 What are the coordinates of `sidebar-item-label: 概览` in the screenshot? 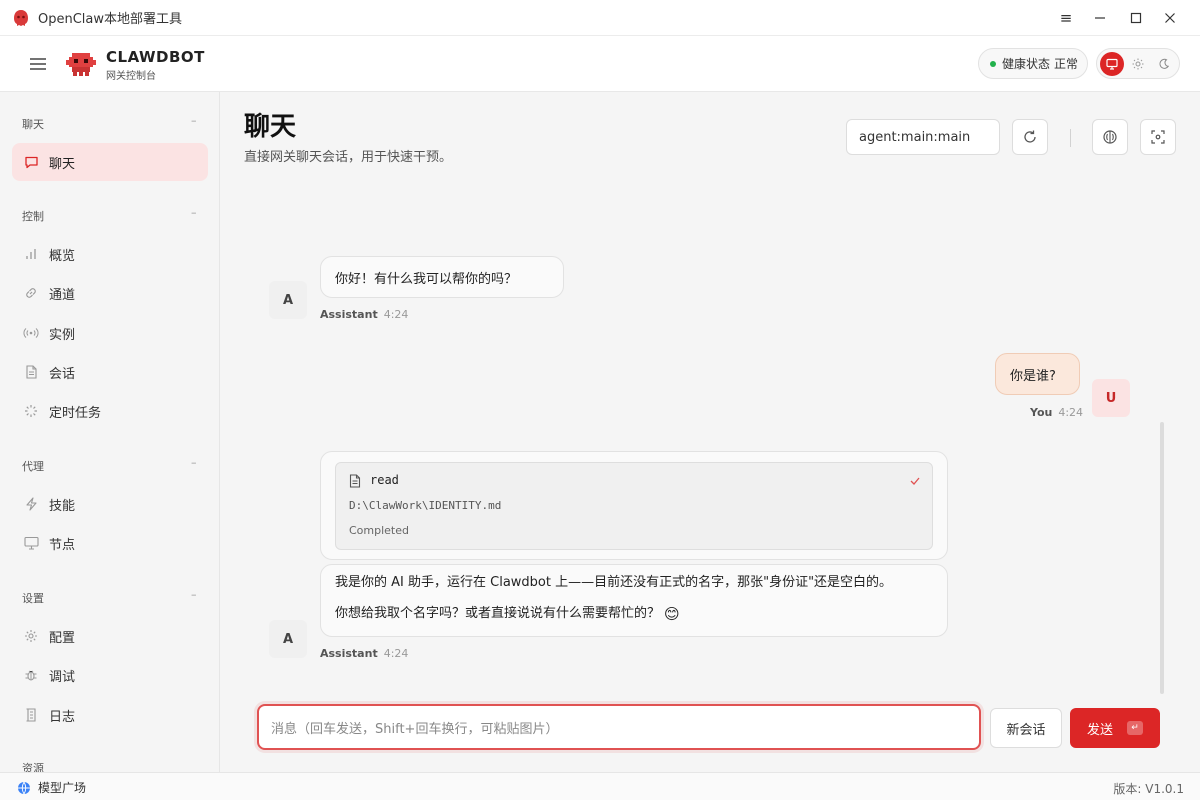 It's located at (62, 256).